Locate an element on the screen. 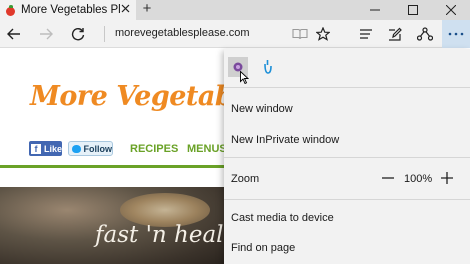 This screenshot has width=470, height=264. share-button is located at coordinates (425, 34).